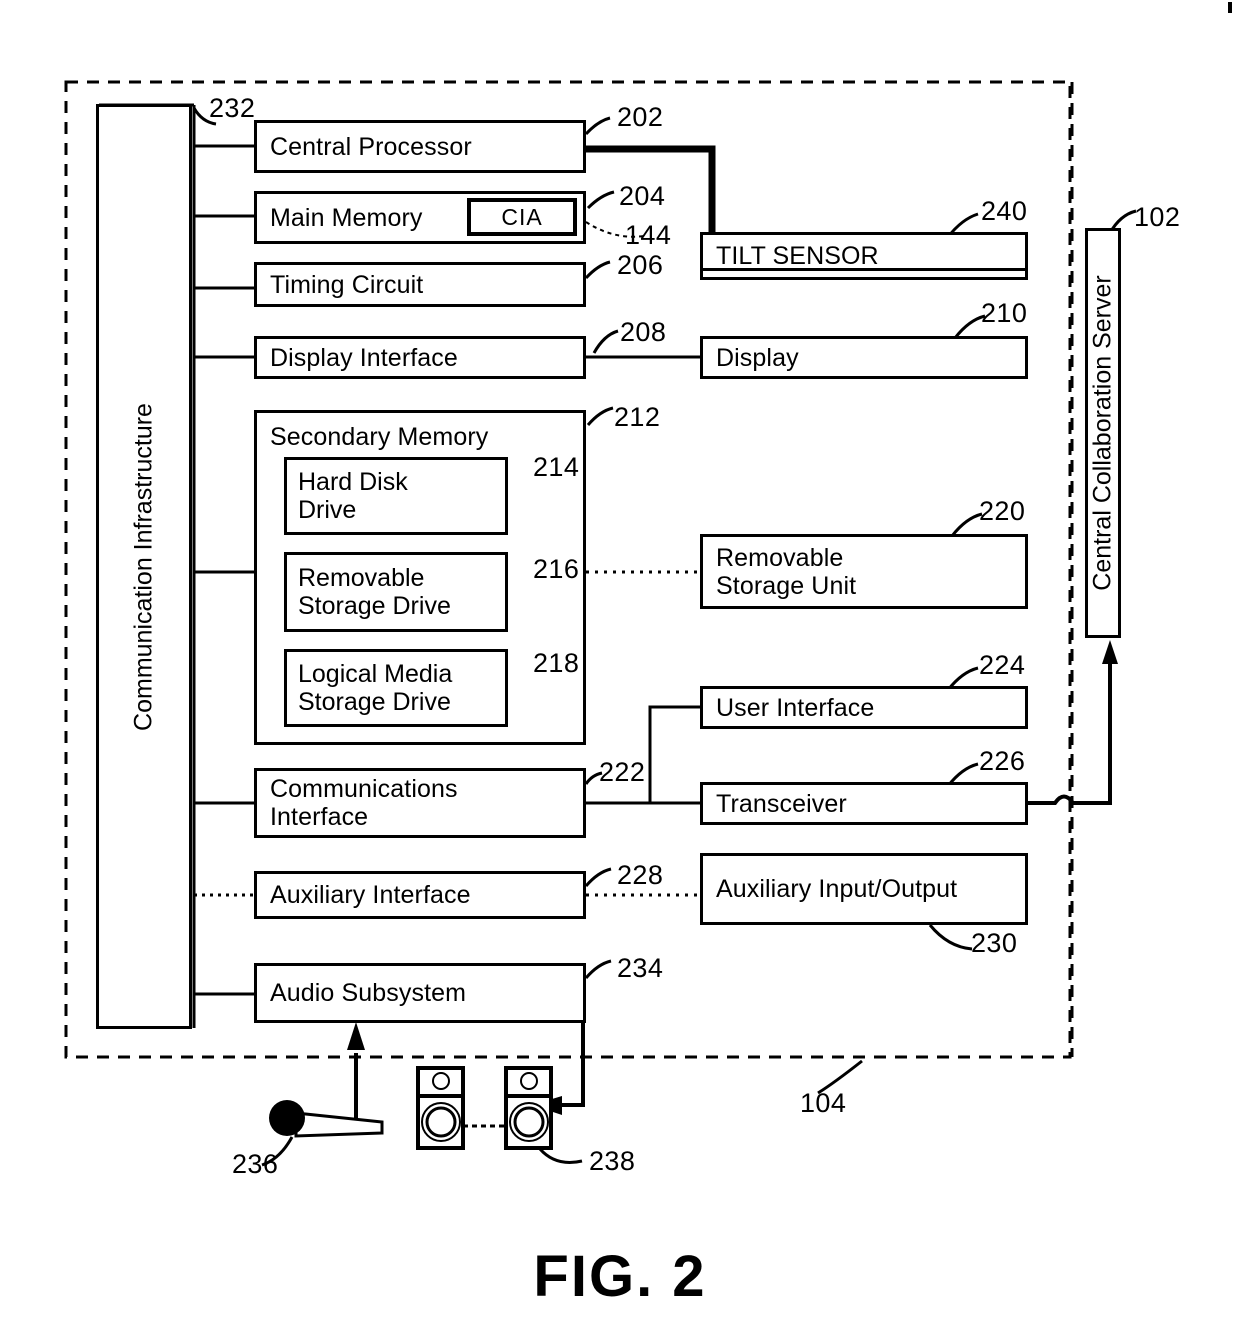 The image size is (1240, 1343). Describe the element at coordinates (374, 592) in the screenshot. I see `removable-storage-drive-label: Removable Storage Drive` at that location.